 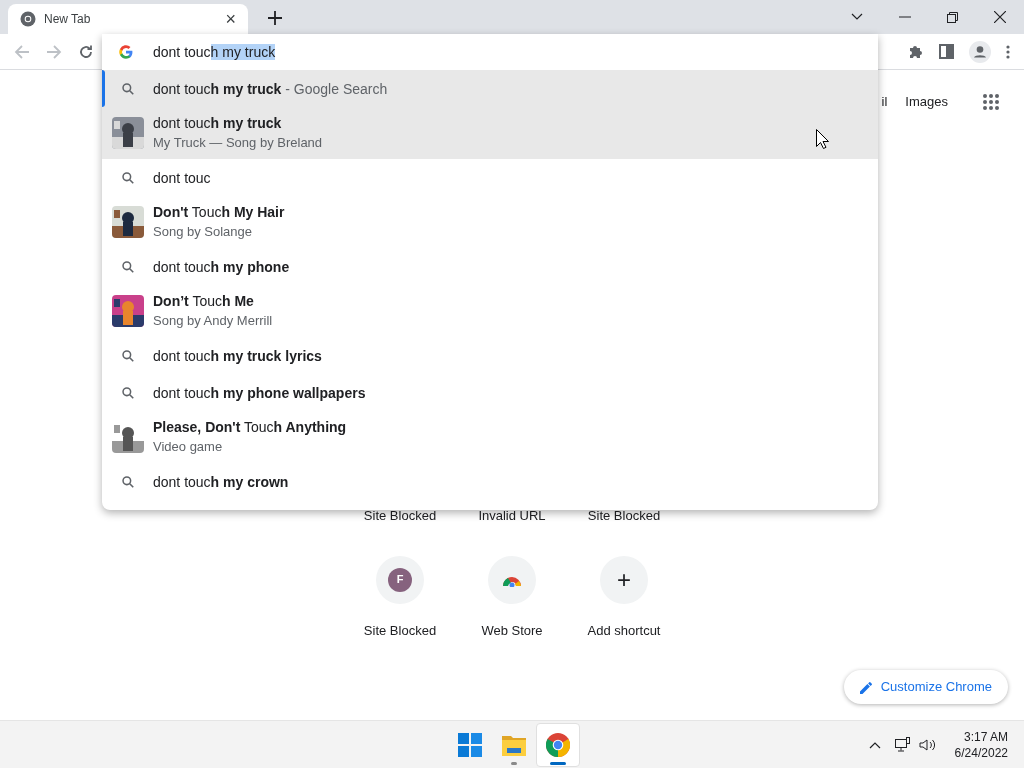 What do you see at coordinates (980, 51) in the screenshot?
I see `profile-avatar-icon` at bounding box center [980, 51].